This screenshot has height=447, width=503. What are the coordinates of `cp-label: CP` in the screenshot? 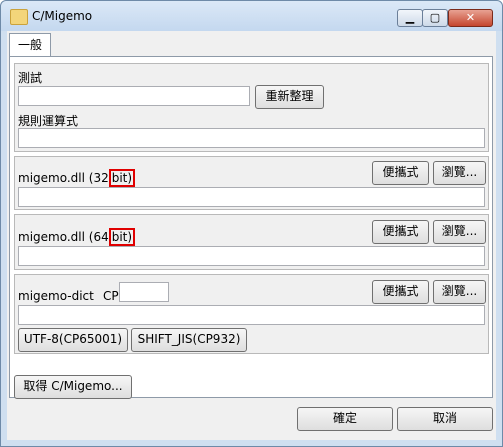 It's located at (111, 296).